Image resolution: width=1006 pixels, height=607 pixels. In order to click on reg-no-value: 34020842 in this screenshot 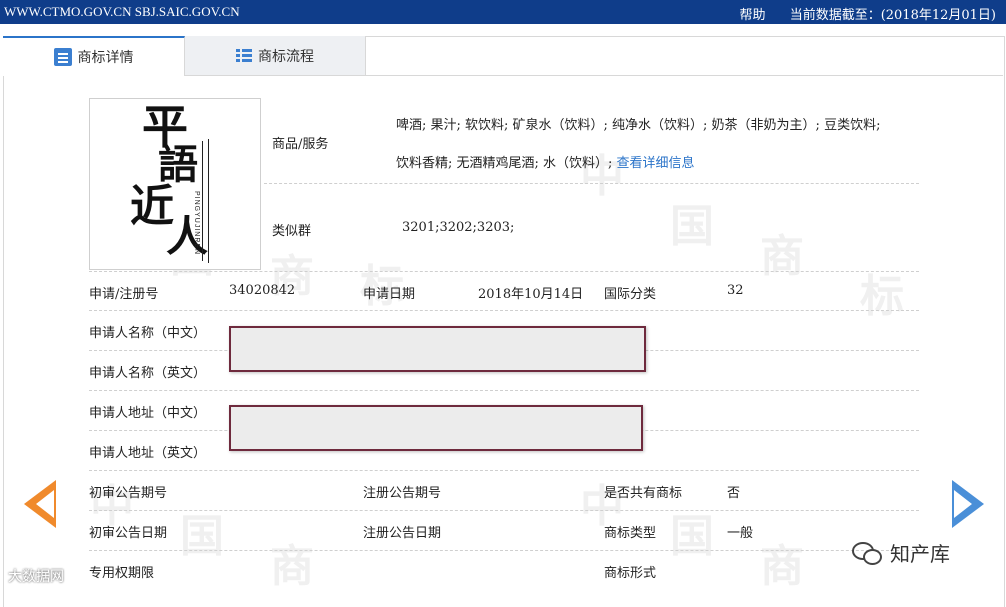, I will do `click(262, 290)`.